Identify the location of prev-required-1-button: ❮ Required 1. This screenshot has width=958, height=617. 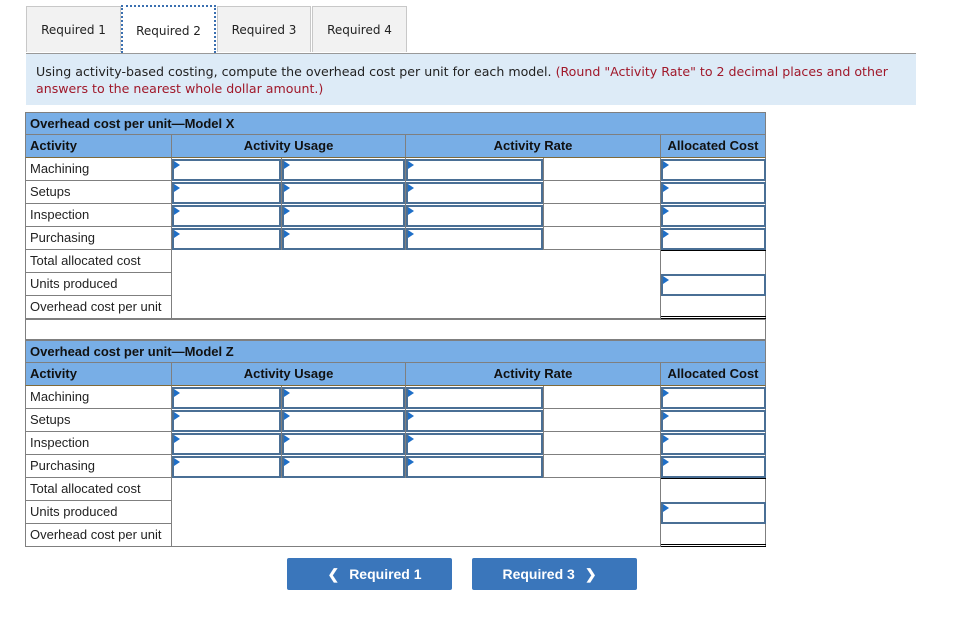
(369, 574).